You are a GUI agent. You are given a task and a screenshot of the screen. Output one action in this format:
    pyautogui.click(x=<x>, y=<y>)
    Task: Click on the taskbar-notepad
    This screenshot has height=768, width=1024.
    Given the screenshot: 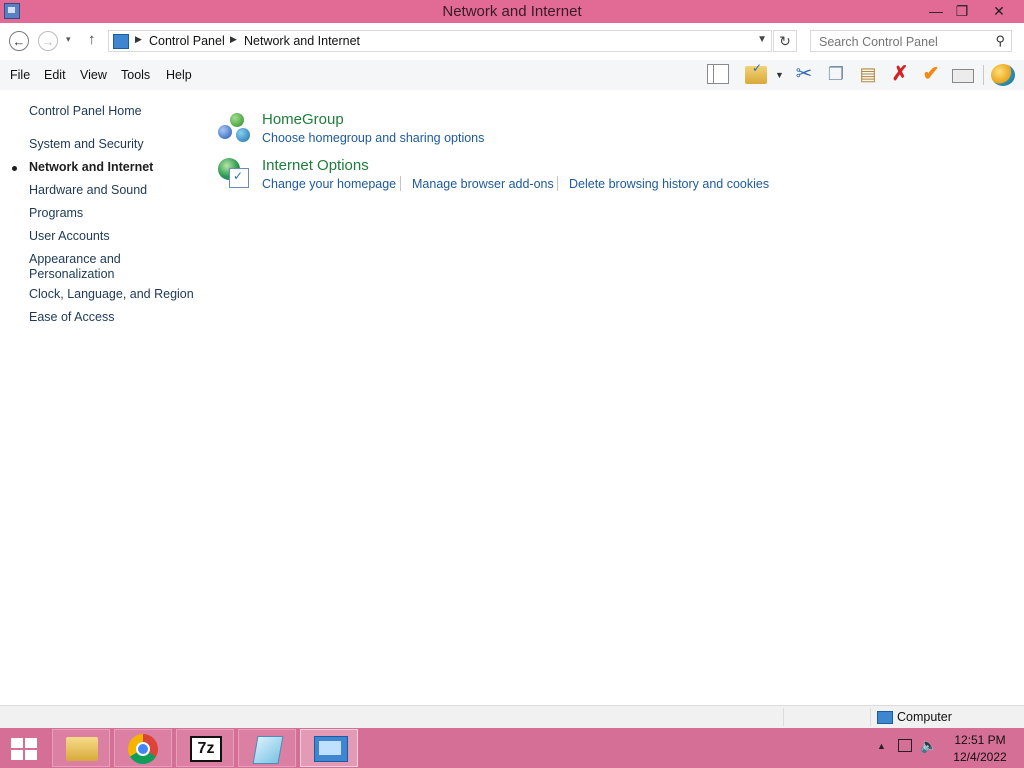 What is the action you would take?
    pyautogui.click(x=267, y=748)
    